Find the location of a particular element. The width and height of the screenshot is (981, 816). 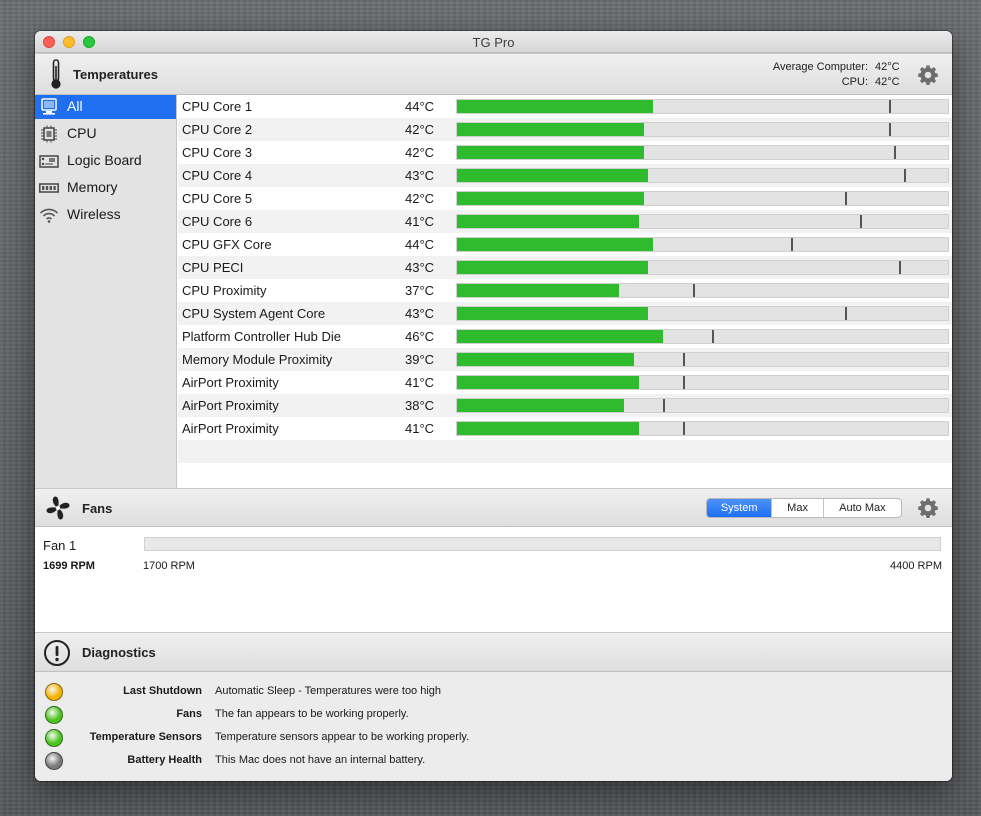

sidebar-item-label: Wireless is located at coordinates (94, 214).